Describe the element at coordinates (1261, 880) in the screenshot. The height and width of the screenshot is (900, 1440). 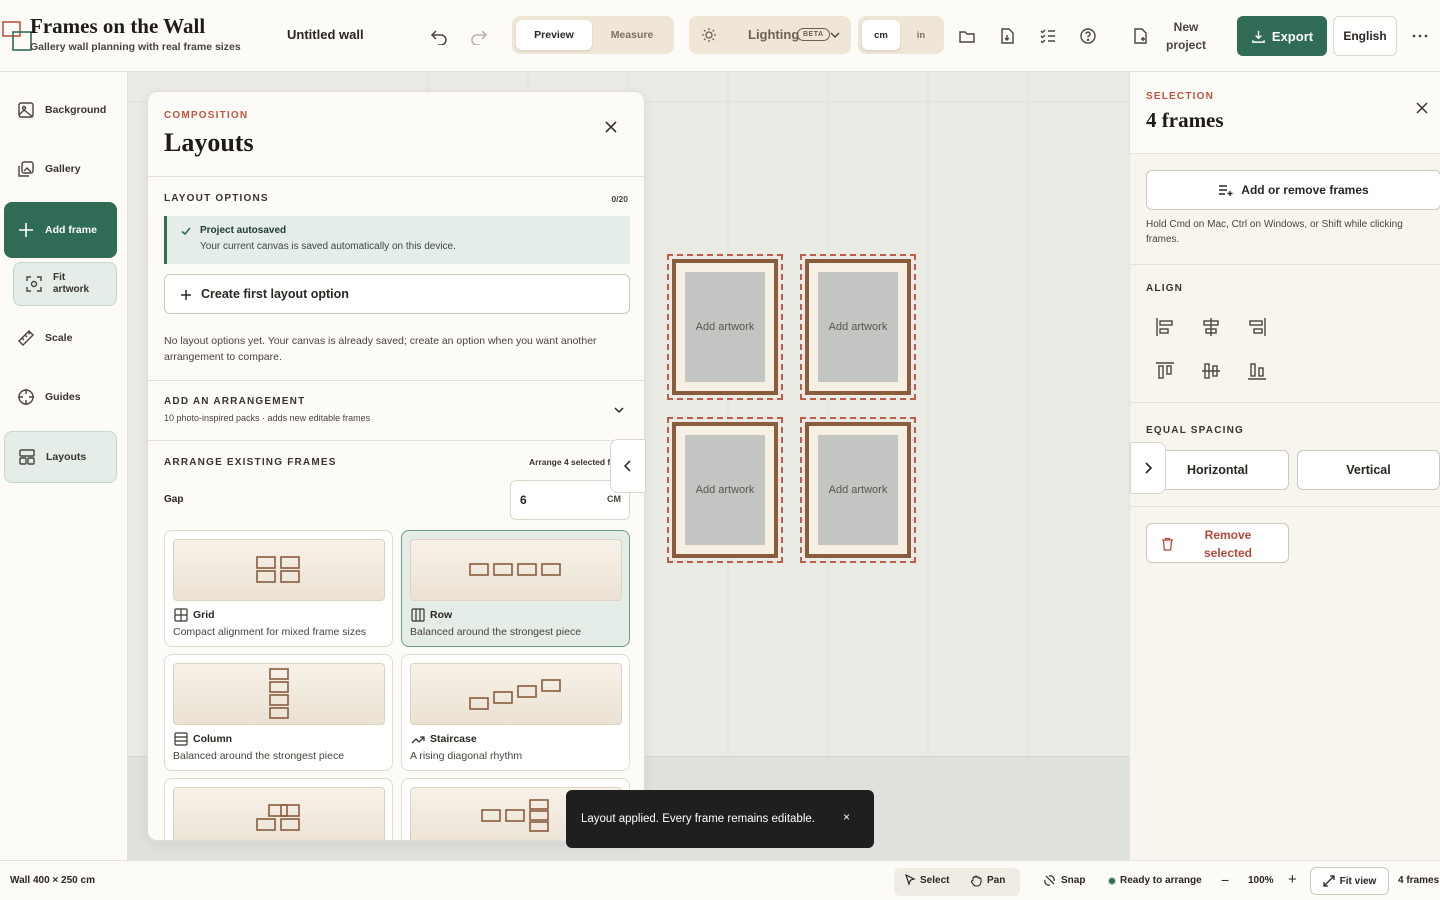
I see `zoom-level: 100%` at that location.